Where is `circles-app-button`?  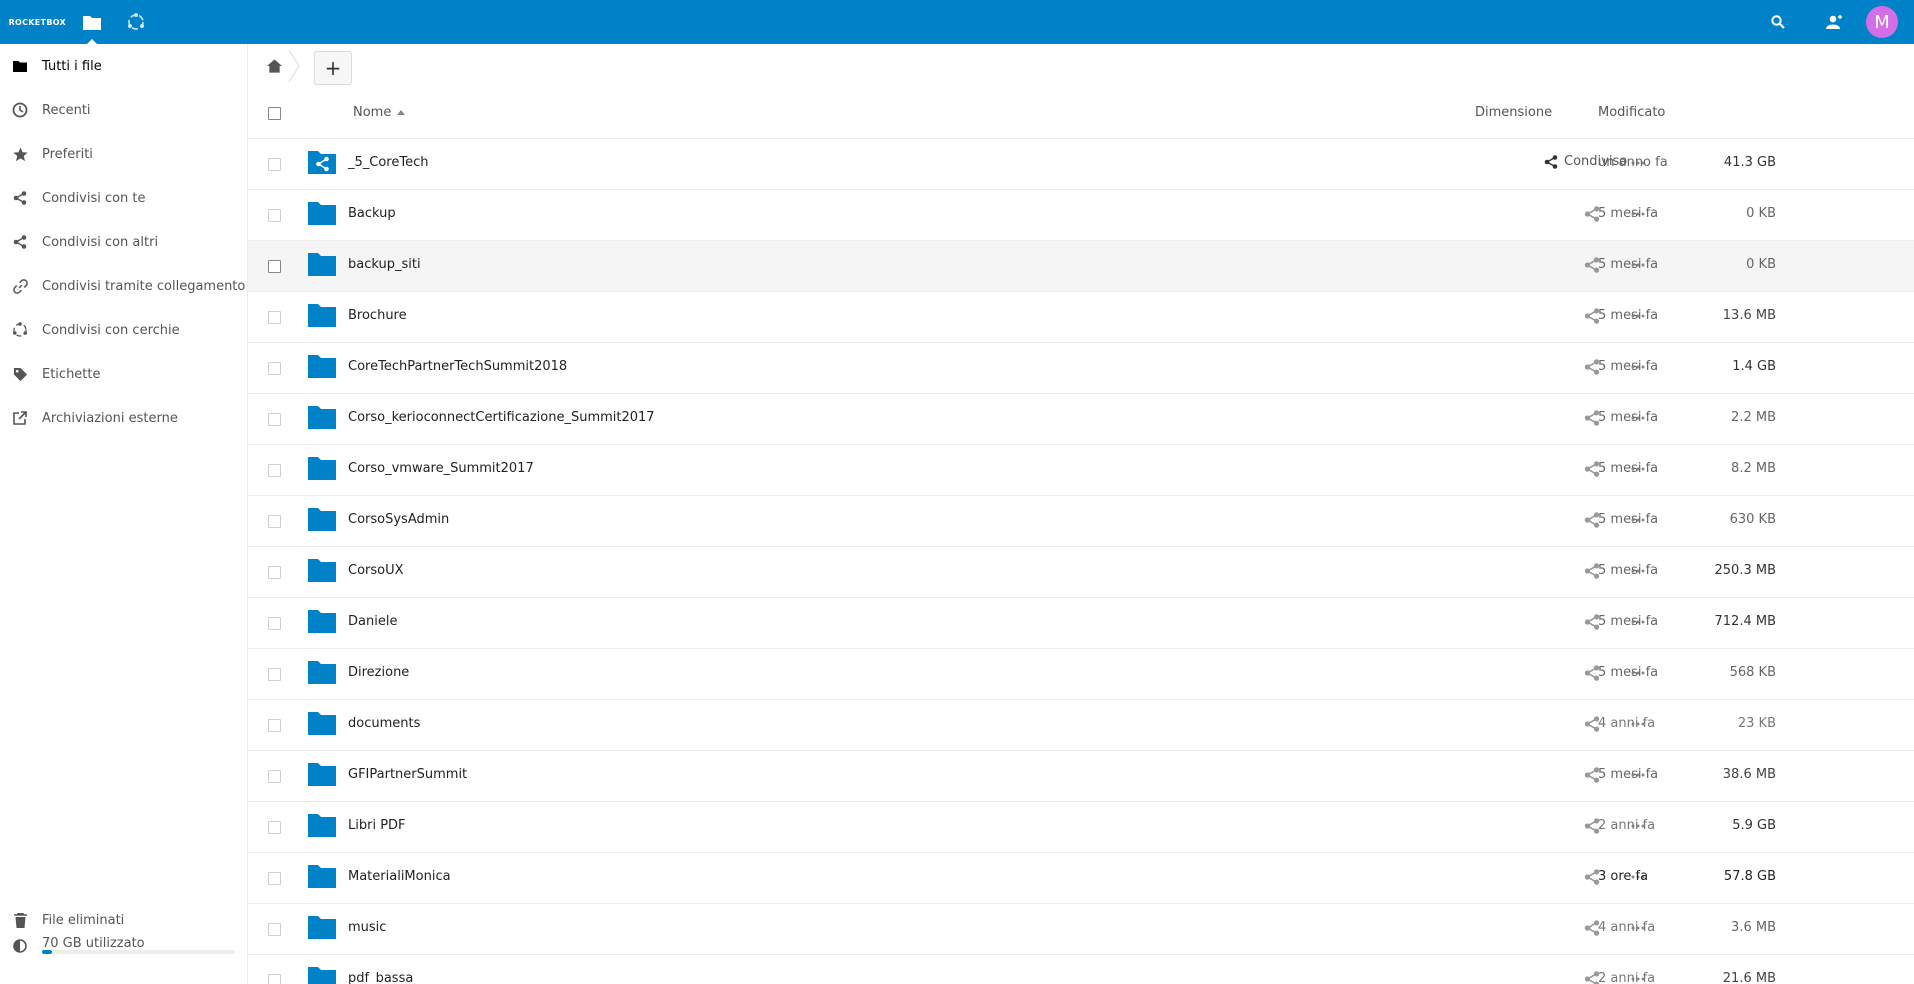
circles-app-button is located at coordinates (136, 22).